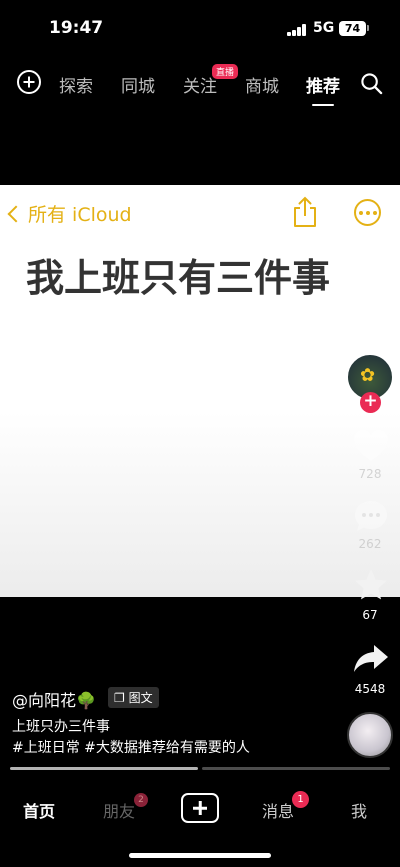 This screenshot has height=867, width=400. I want to click on tab-mall: 商城, so click(262, 84).